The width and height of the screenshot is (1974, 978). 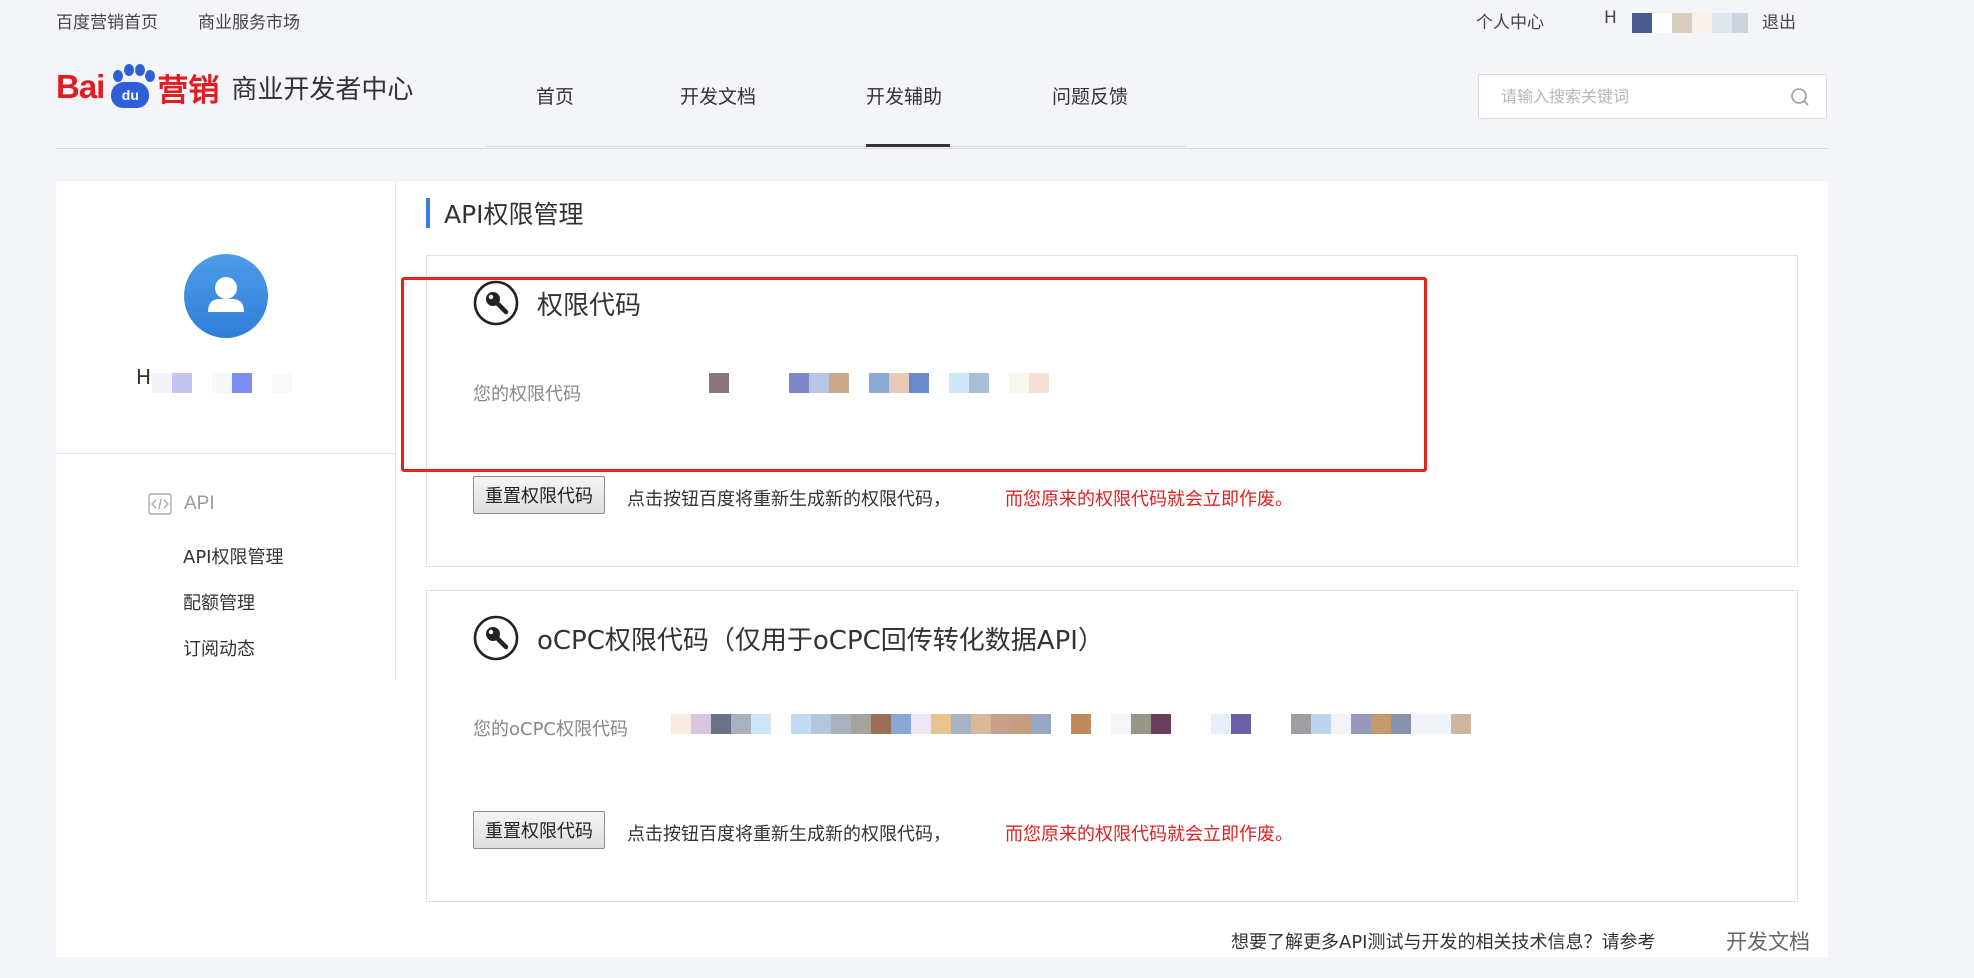 I want to click on logo-du-text: du, so click(x=130, y=95).